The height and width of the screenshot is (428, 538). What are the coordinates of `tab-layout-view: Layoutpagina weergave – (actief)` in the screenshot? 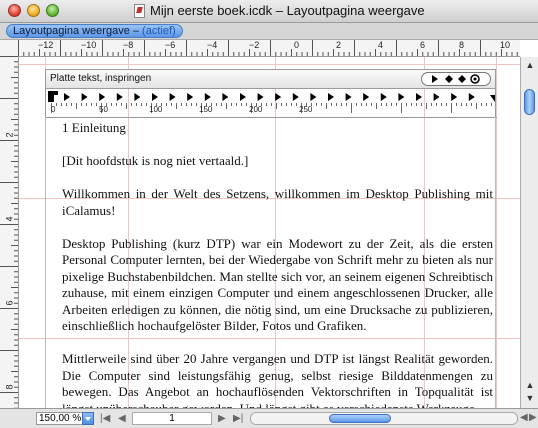 It's located at (94, 31).